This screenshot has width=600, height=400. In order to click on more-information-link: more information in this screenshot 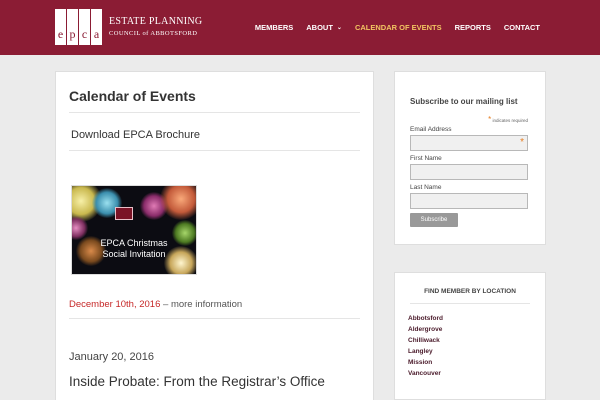, I will do `click(206, 304)`.